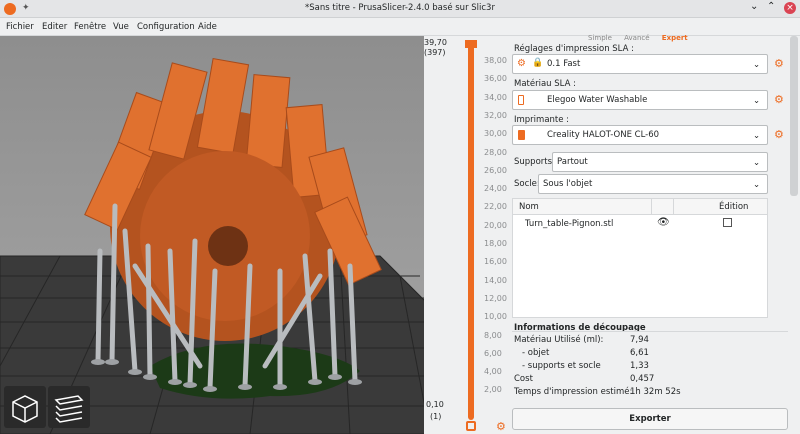  Describe the element at coordinates (636, 38) in the screenshot. I see `tab-advanced: Avancé` at that location.